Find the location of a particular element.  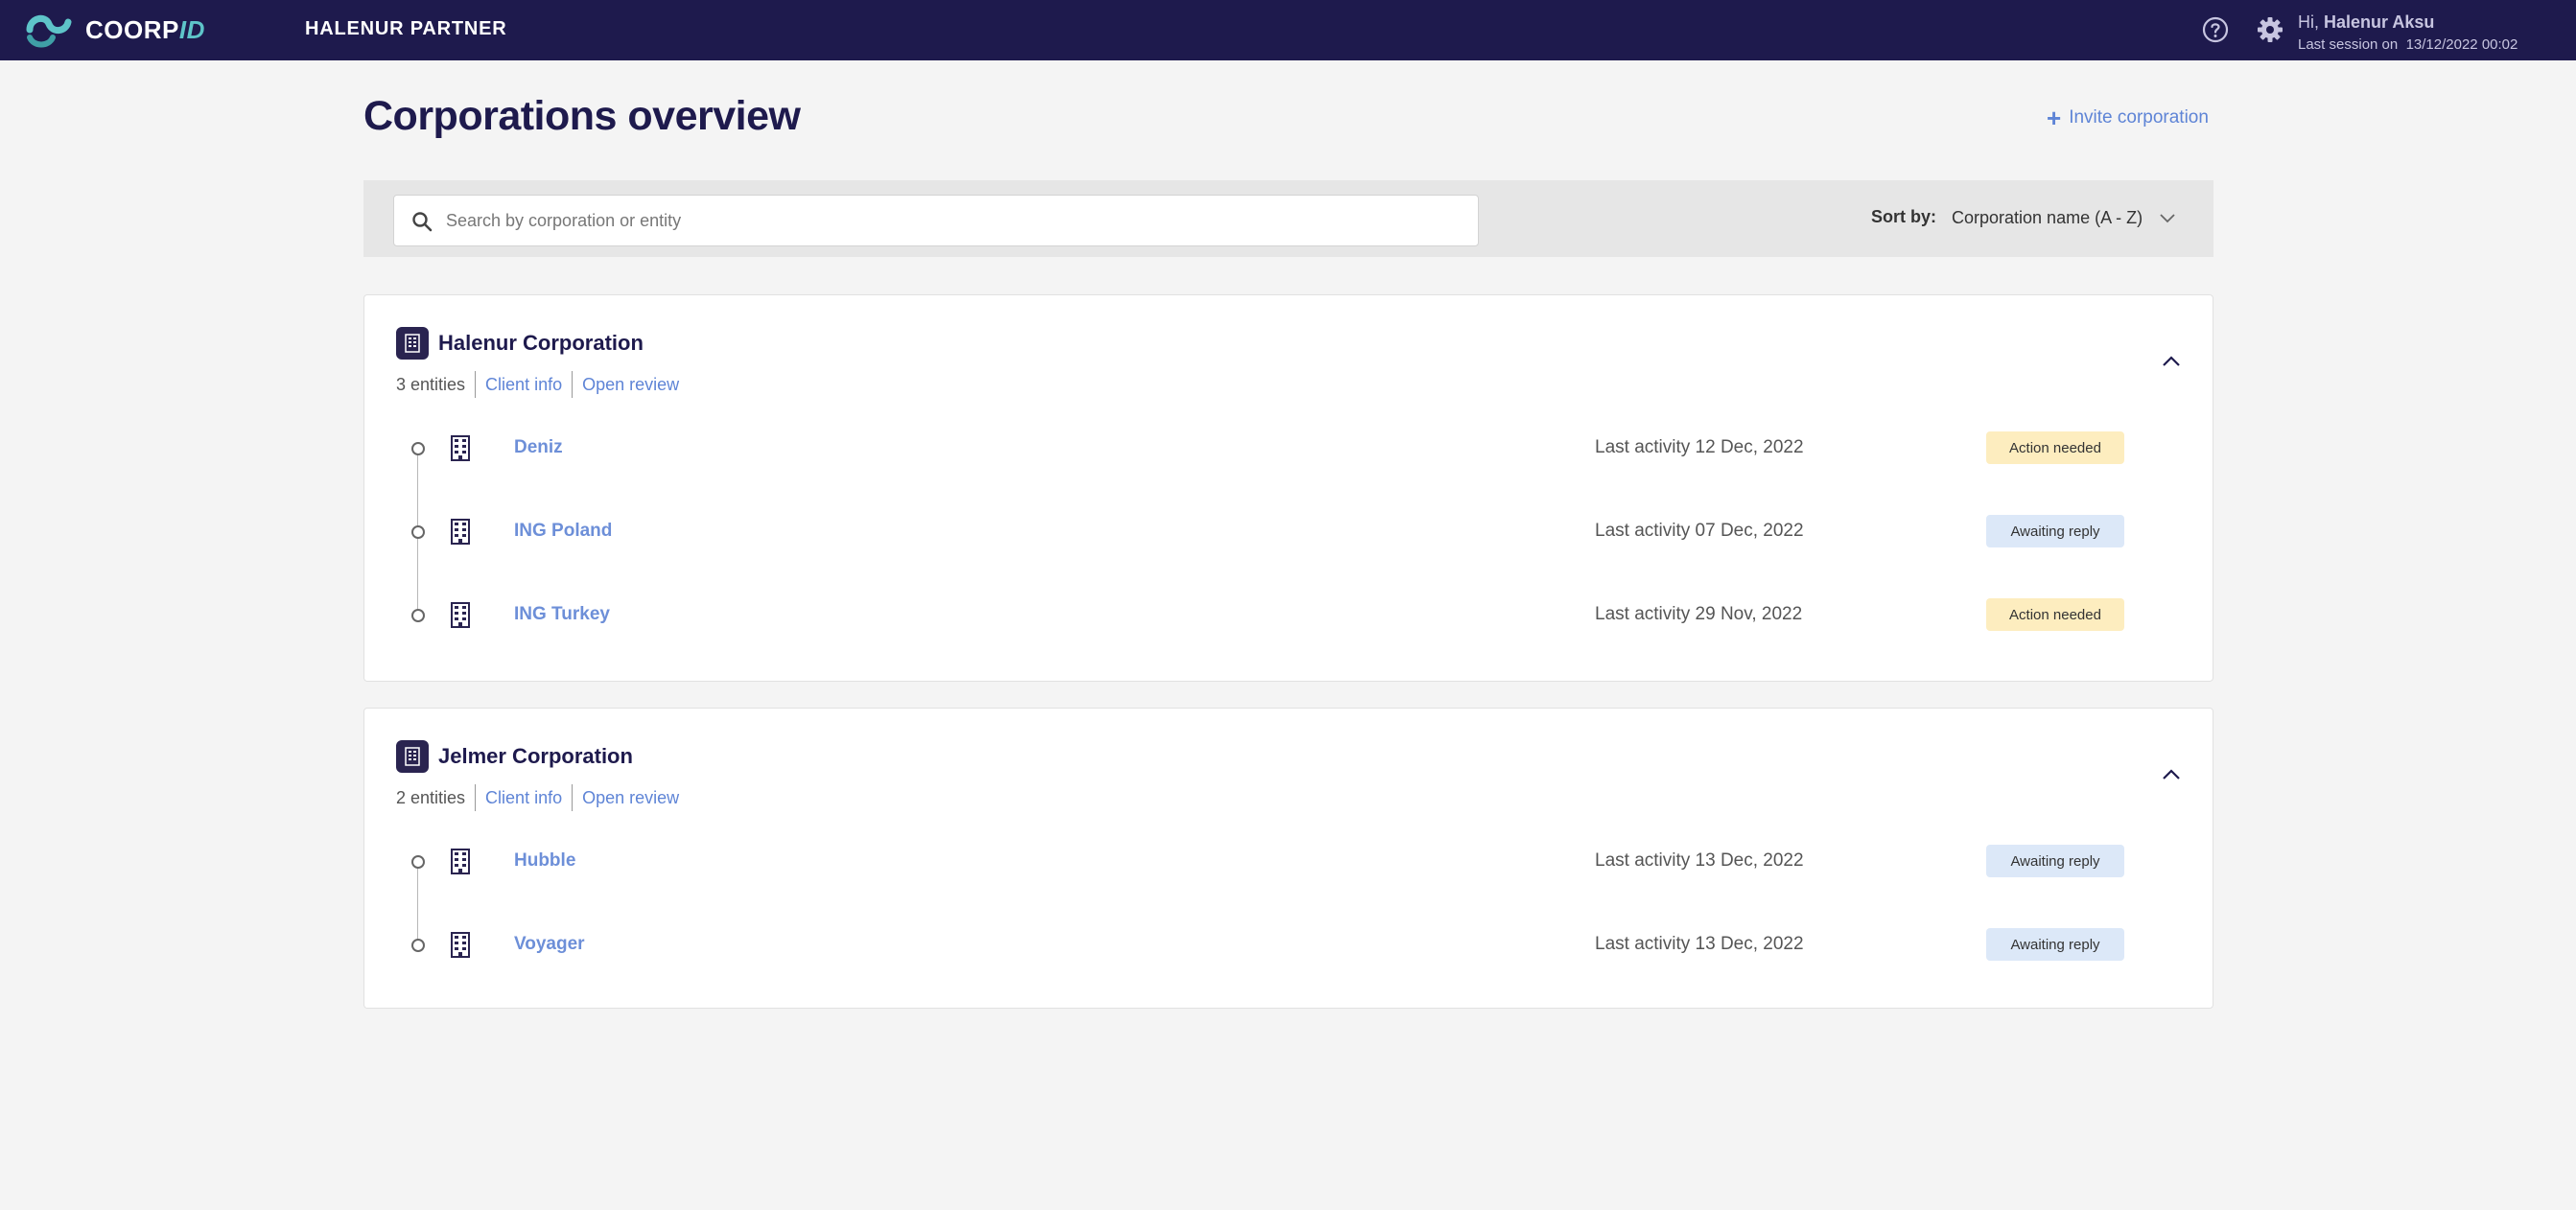

coorpid-logo-icon is located at coordinates (49, 31).